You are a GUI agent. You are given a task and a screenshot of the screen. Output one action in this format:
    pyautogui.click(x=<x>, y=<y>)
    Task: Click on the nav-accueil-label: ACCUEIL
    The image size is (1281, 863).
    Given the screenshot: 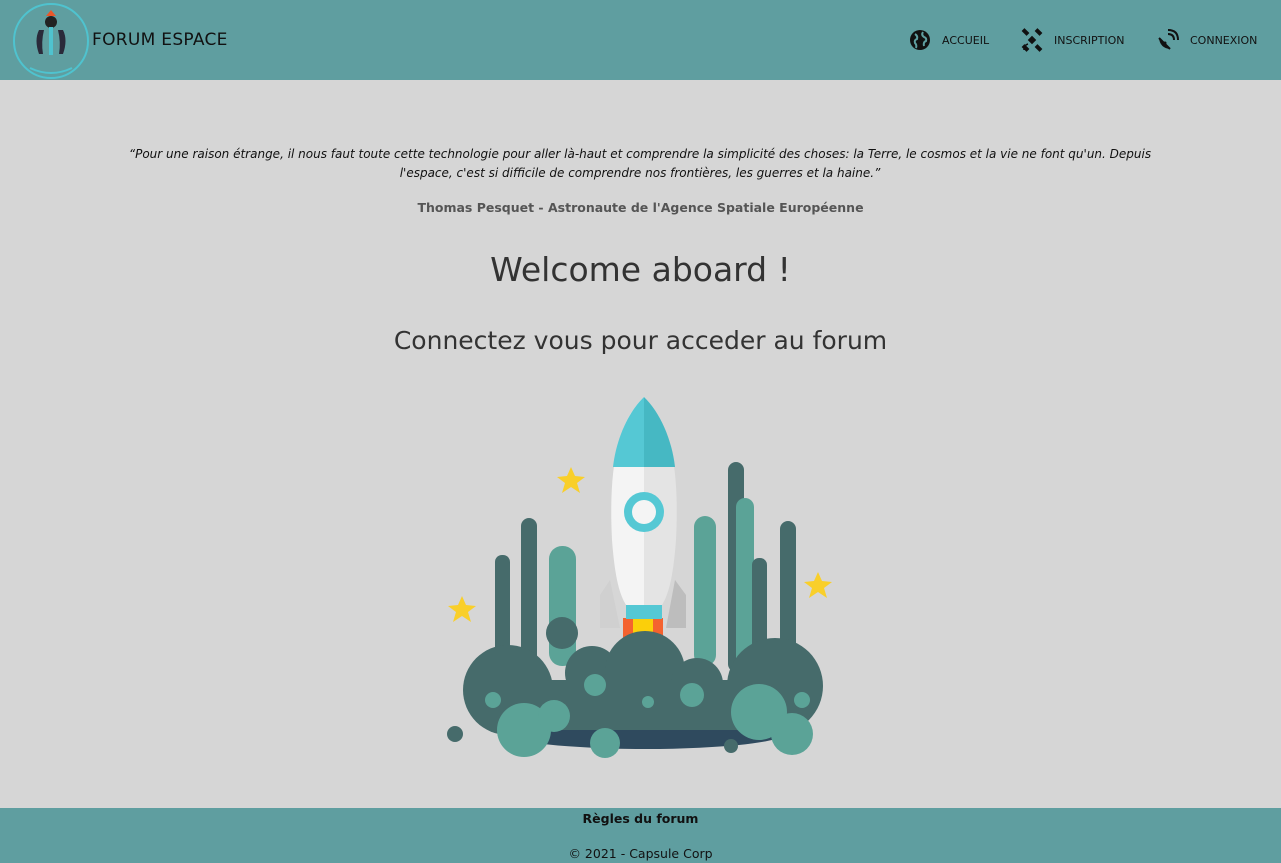 What is the action you would take?
    pyautogui.click(x=966, y=40)
    